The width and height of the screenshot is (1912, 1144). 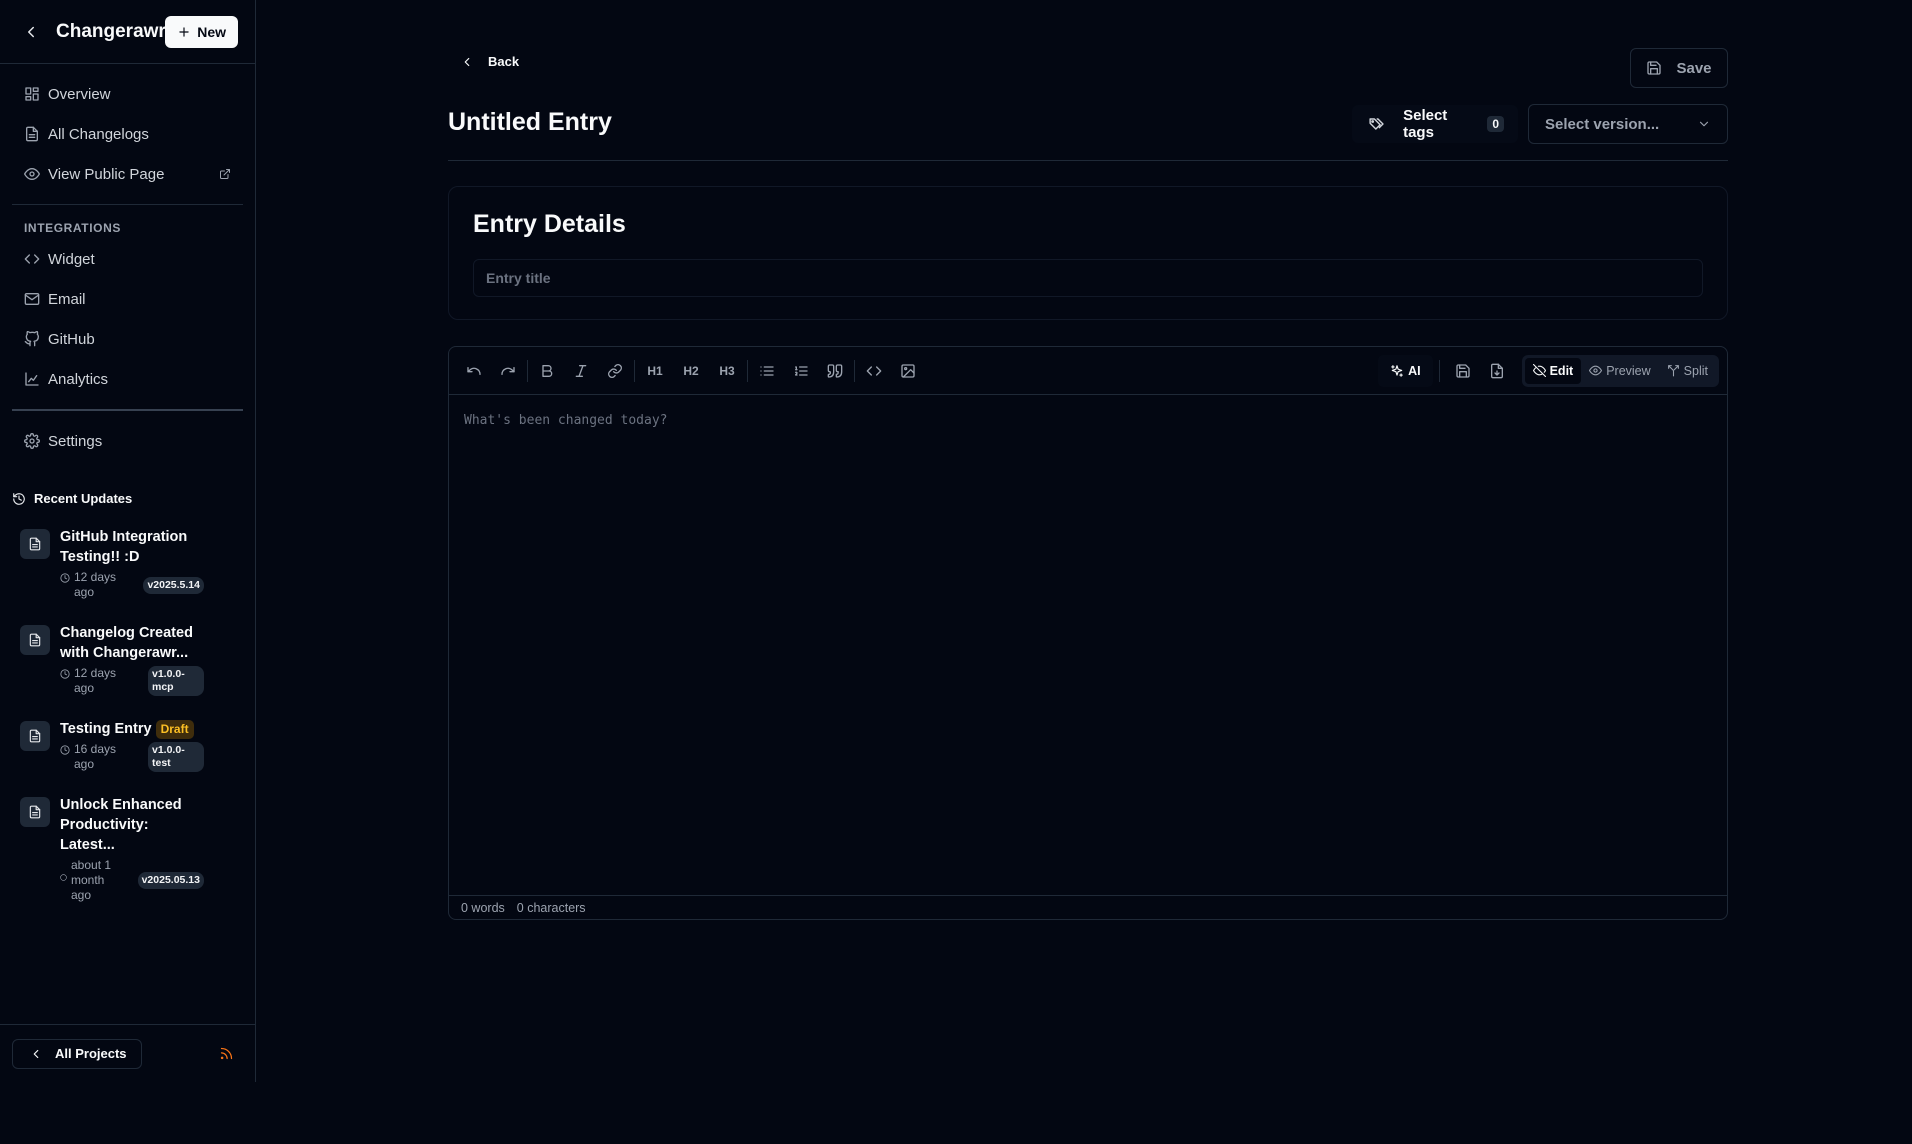 I want to click on export-button, so click(x=1497, y=371).